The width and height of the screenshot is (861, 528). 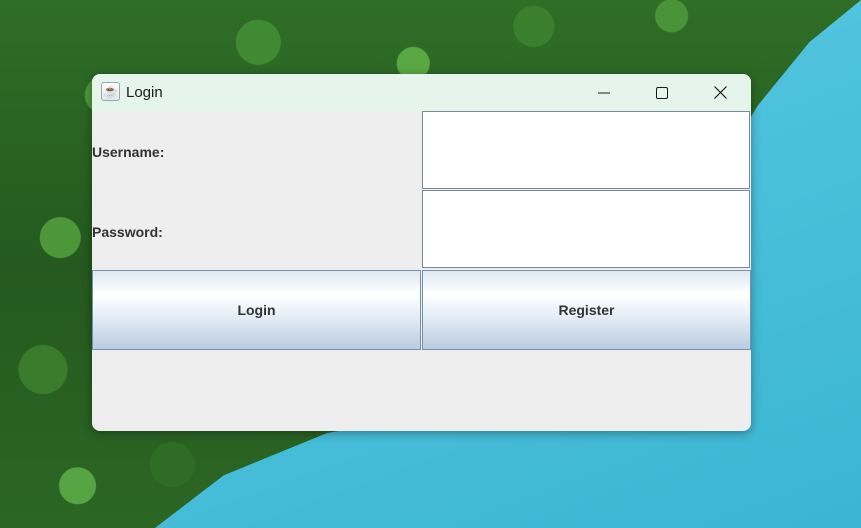 I want to click on password-label: Password:, so click(x=127, y=232).